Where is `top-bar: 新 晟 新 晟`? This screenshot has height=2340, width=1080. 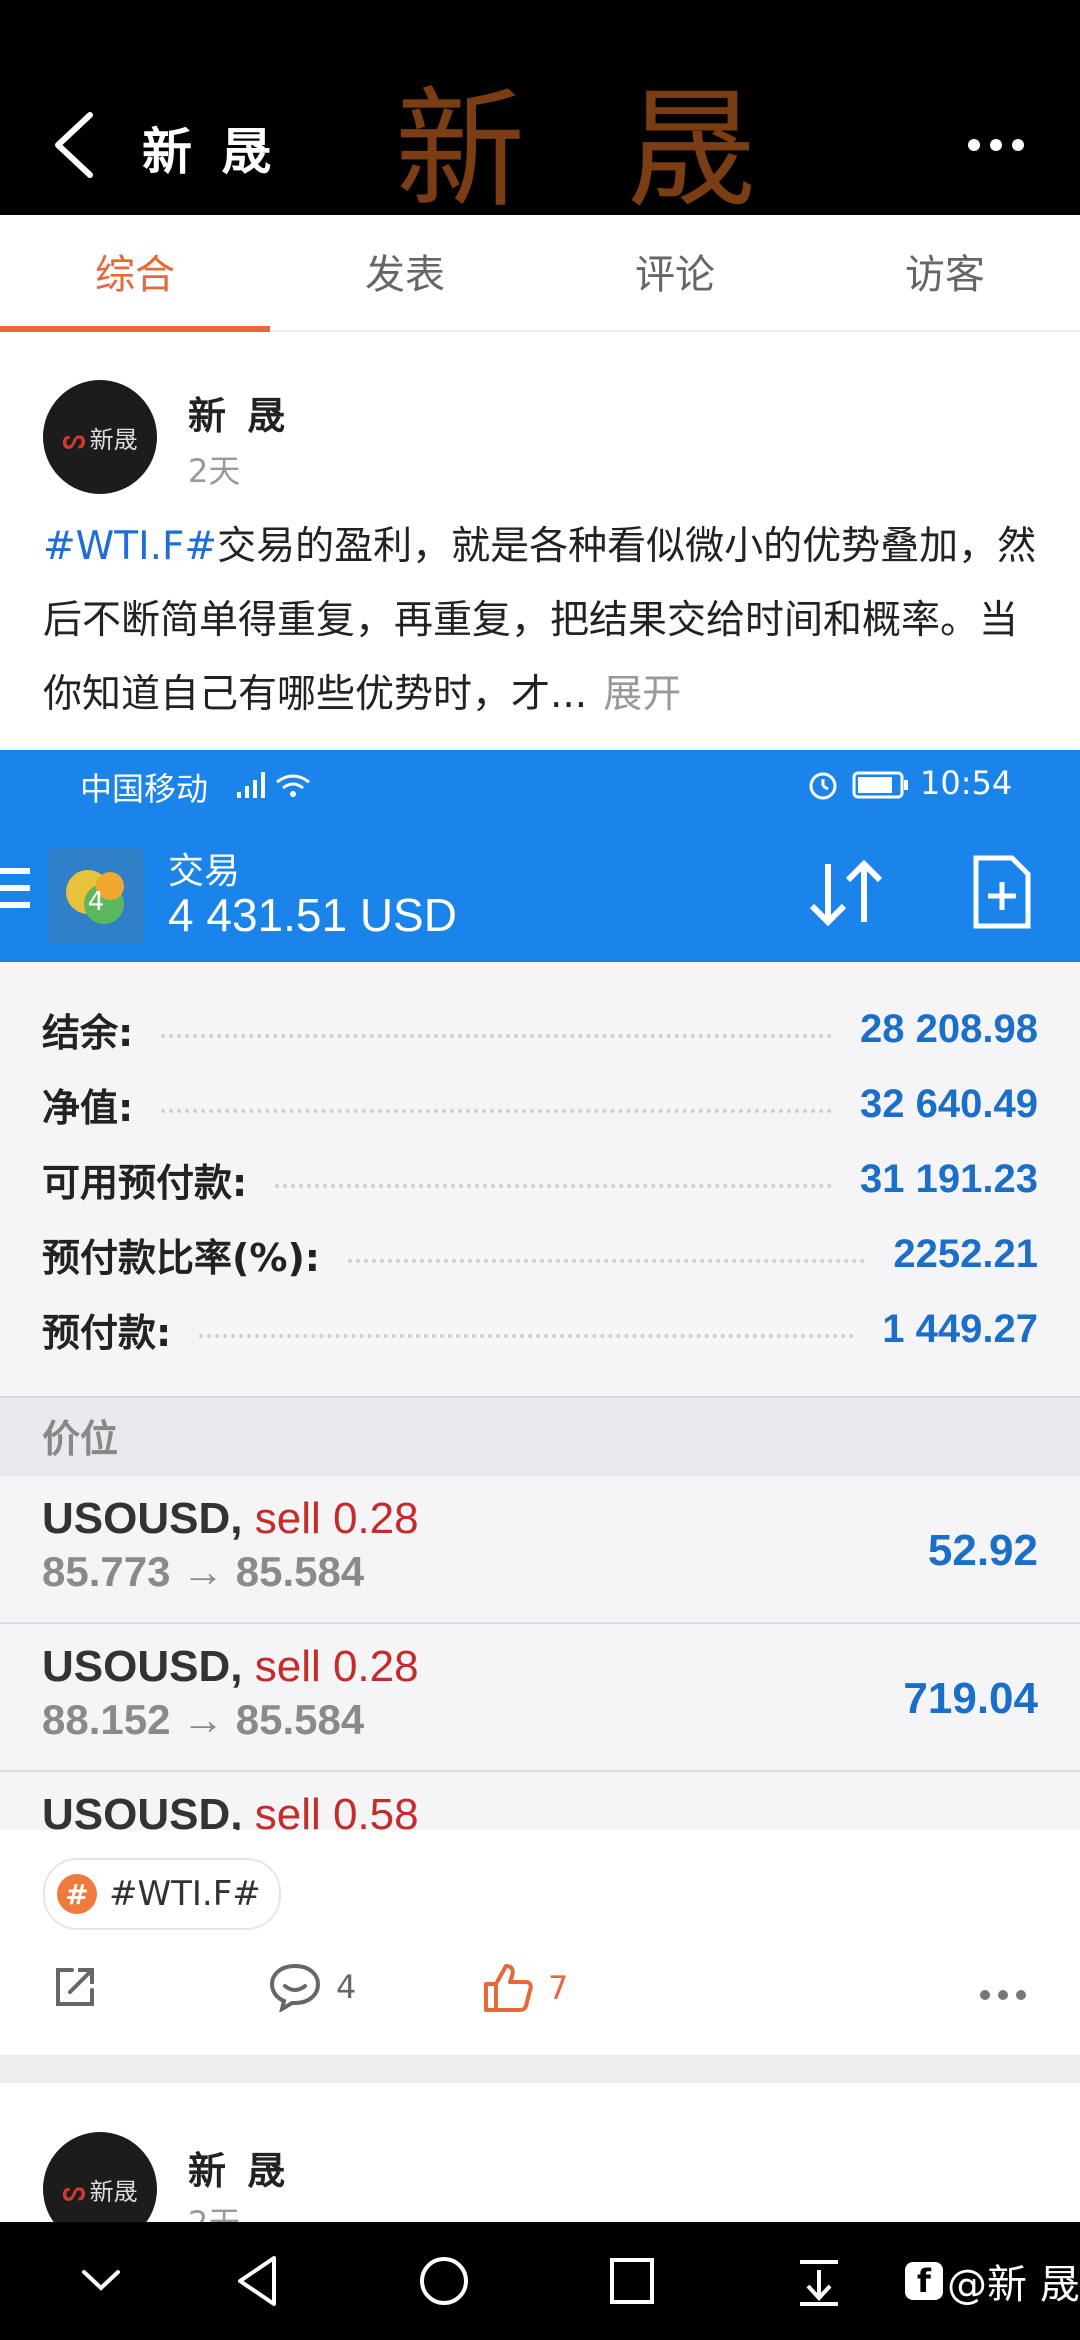 top-bar: 新 晟 新 晟 is located at coordinates (540, 107).